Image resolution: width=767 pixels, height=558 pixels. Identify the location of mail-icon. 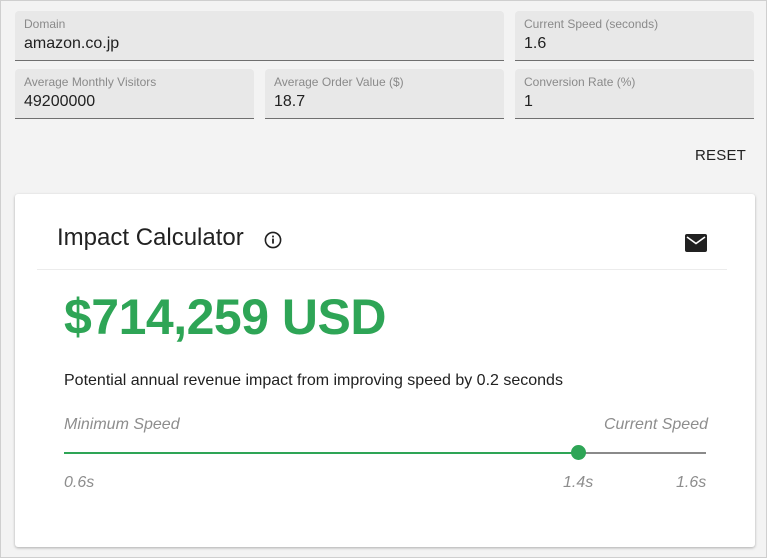
(696, 243).